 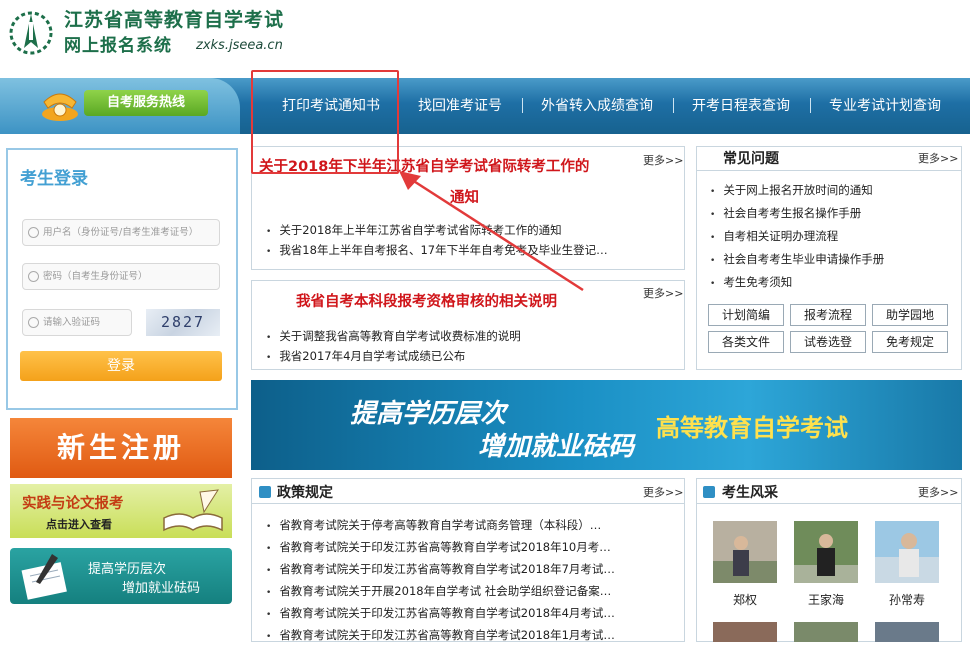 I want to click on book-quill-icon, so click(x=193, y=510).